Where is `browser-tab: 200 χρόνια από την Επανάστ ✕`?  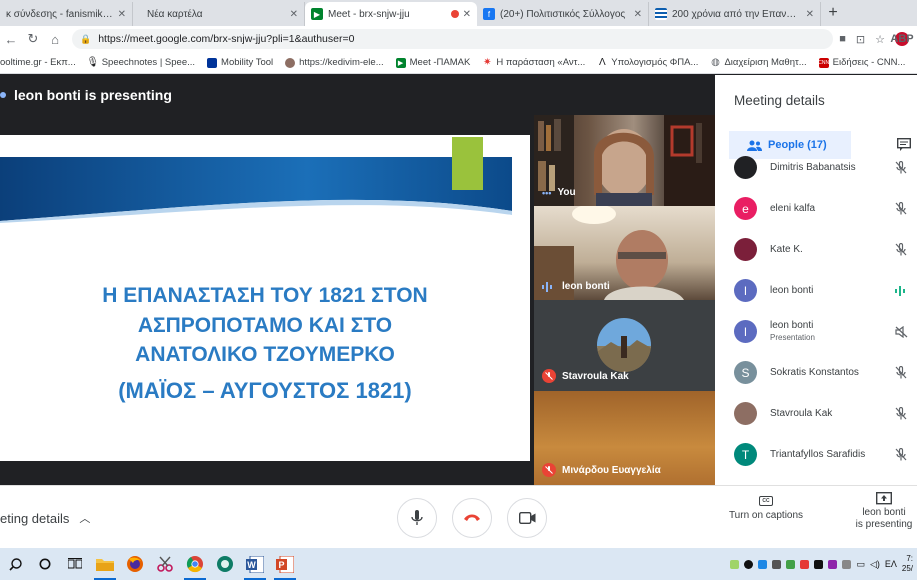
browser-tab: 200 χρόνια από την Επανάστ ✕ is located at coordinates (735, 14).